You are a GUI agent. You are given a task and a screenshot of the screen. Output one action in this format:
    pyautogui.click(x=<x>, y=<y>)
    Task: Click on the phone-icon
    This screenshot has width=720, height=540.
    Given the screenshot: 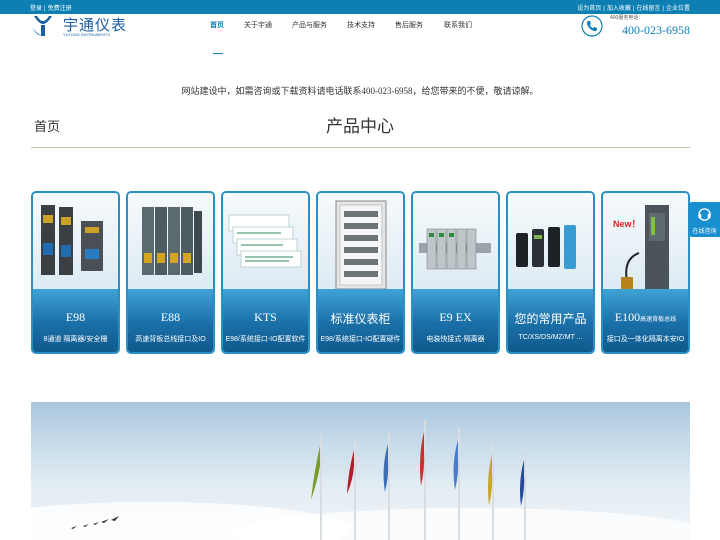 What is the action you would take?
    pyautogui.click(x=592, y=26)
    